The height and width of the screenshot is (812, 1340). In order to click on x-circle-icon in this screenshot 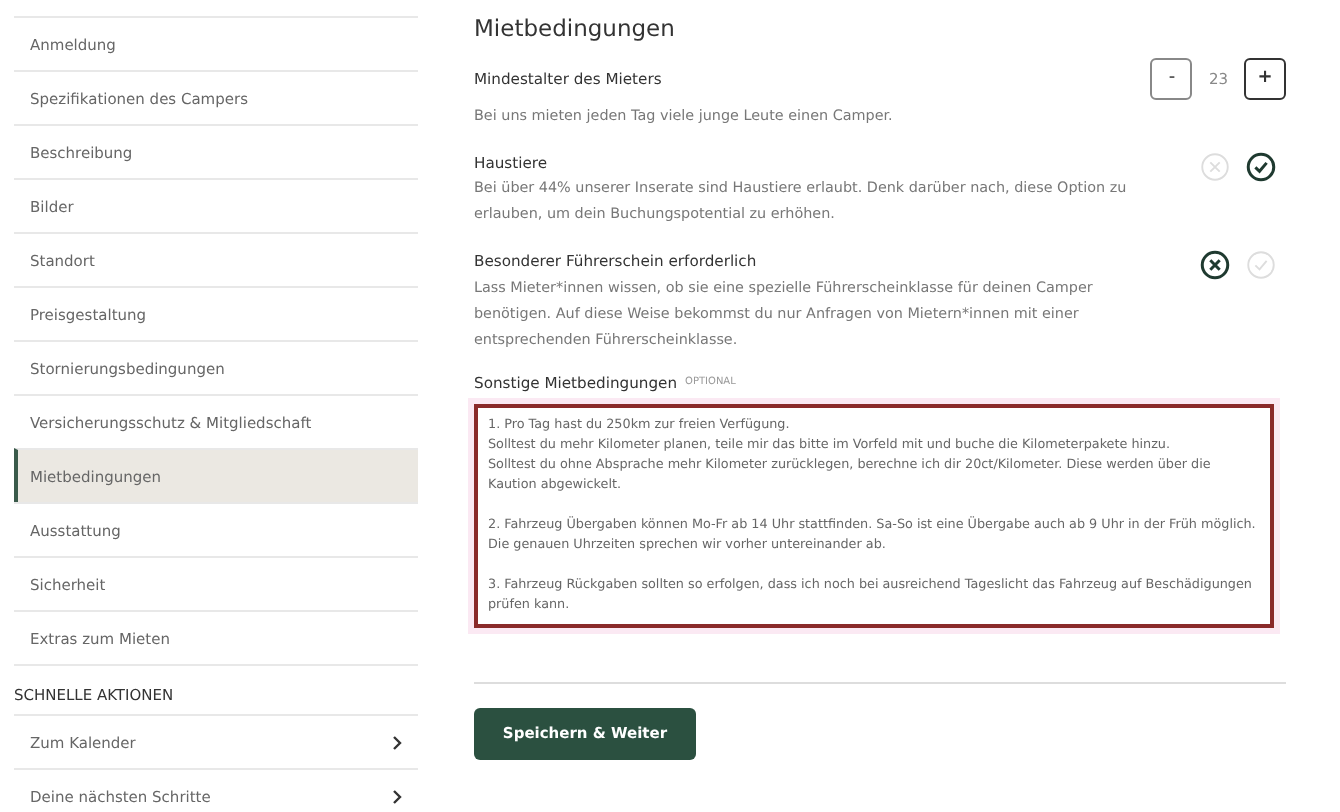, I will do `click(1215, 265)`.